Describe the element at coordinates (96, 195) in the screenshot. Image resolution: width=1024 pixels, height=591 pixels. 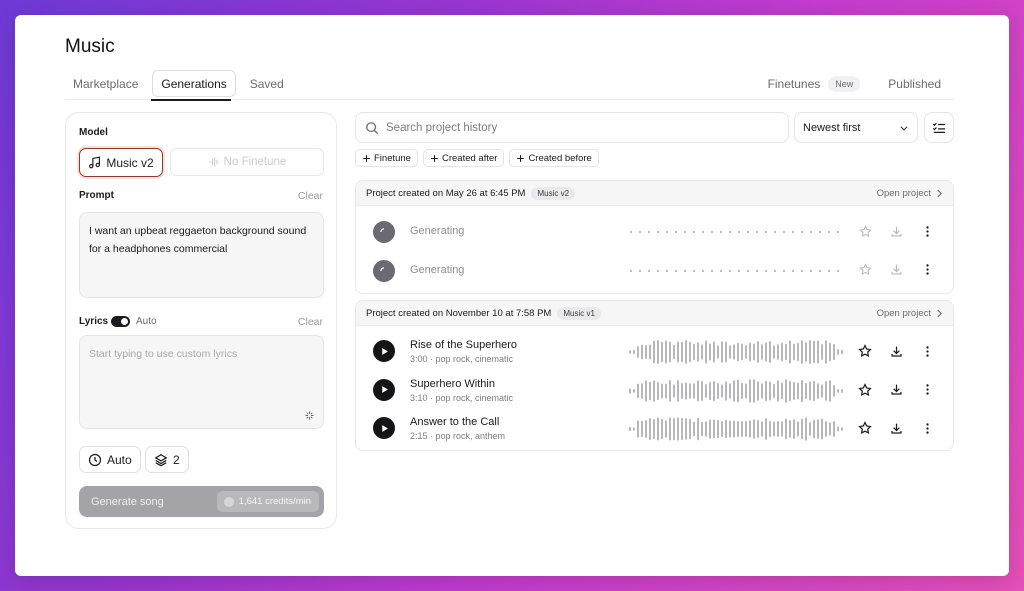
I see `prompt-label: Prompt` at that location.